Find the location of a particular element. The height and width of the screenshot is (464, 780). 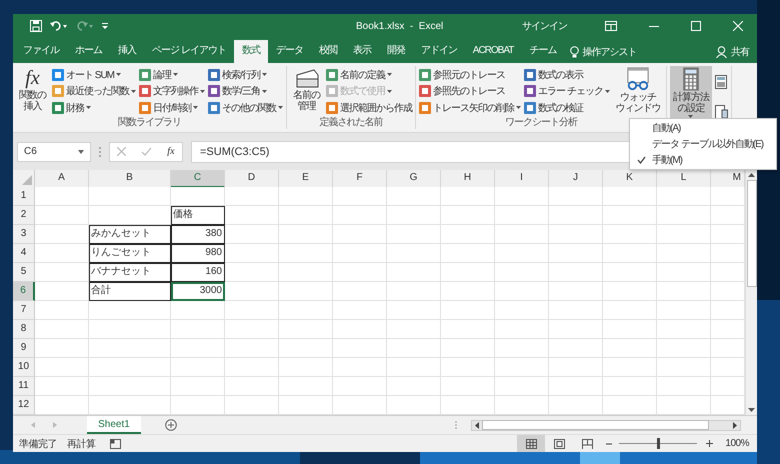

ribbon-tab: 開発 is located at coordinates (395, 51).